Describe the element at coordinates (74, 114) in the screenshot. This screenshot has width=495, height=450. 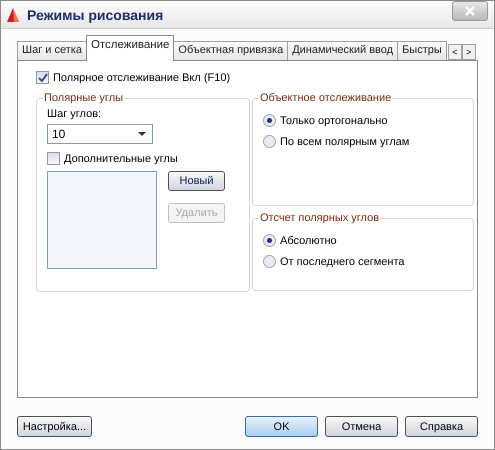
I see `field-label: Шаг углов:` at that location.